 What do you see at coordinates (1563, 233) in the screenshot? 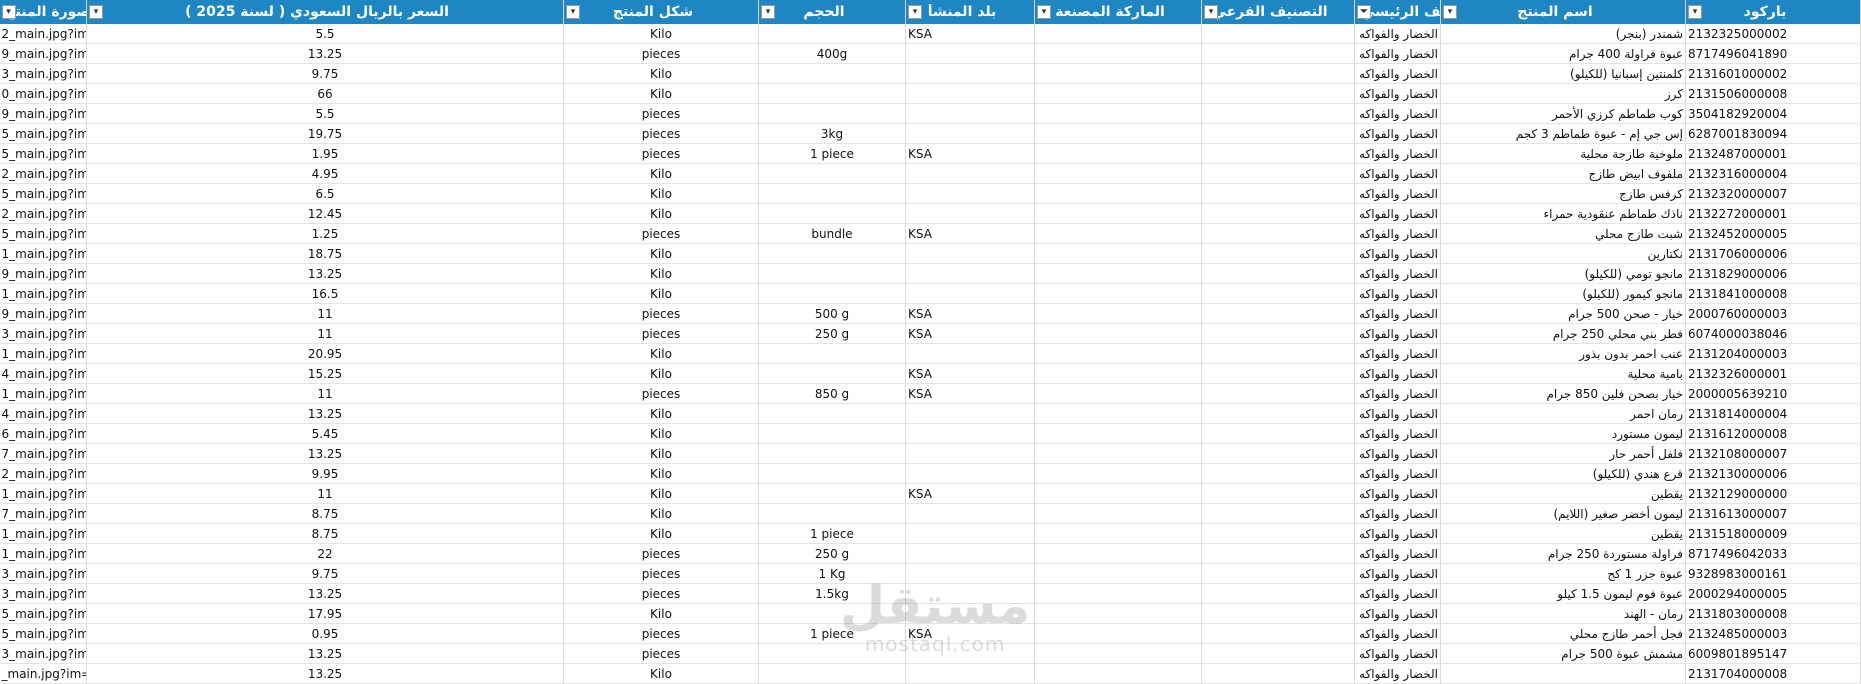
I see `cell-name: شبت طازج محلي` at bounding box center [1563, 233].